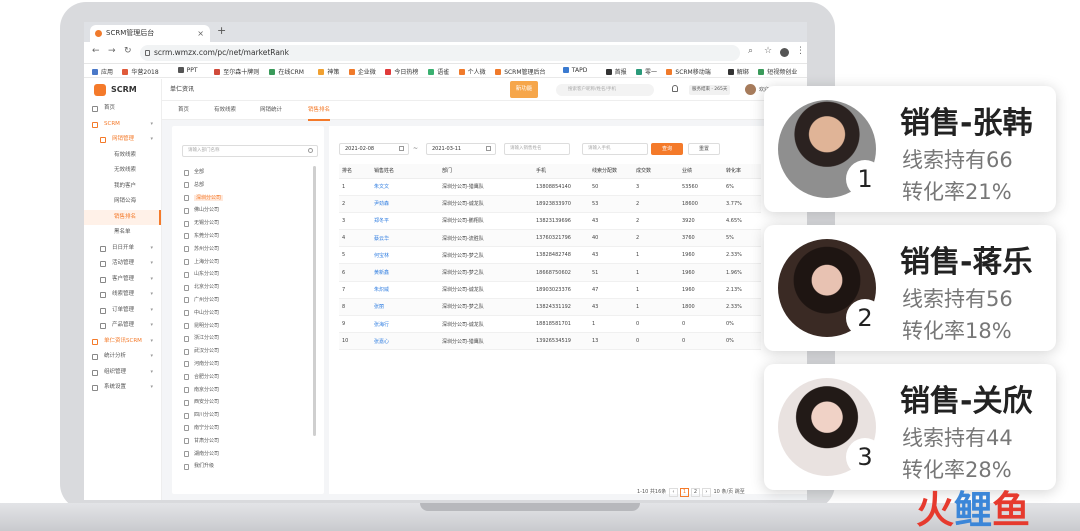 The width and height of the screenshot is (1080, 531). Describe the element at coordinates (550, 238) in the screenshot. I see `table-row: 4 蔡云华 深圳分公司-流胜队 13760321796 40 2 3760 5%` at that location.